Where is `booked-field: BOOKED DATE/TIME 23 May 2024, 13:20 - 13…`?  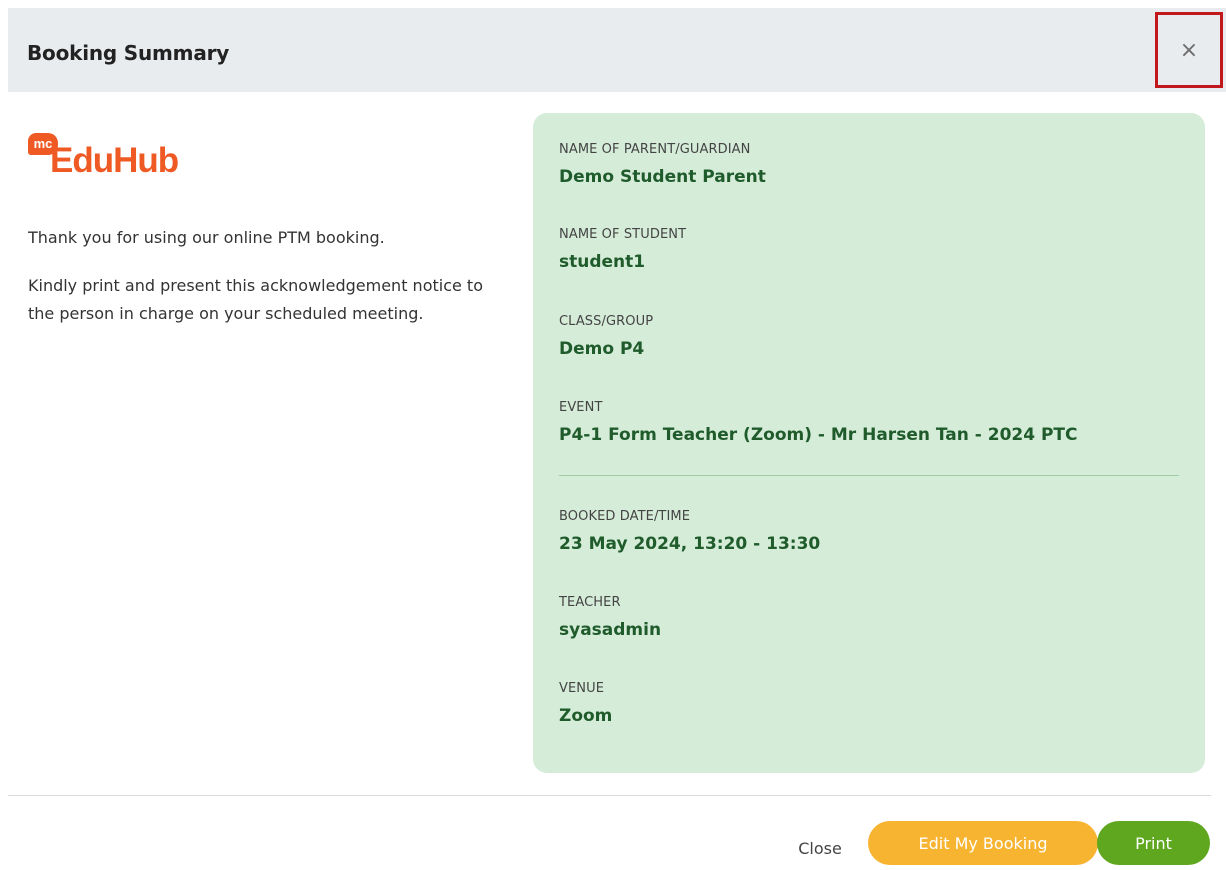 booked-field: BOOKED DATE/TIME 23 May 2024, 13:20 - 13… is located at coordinates (689, 531).